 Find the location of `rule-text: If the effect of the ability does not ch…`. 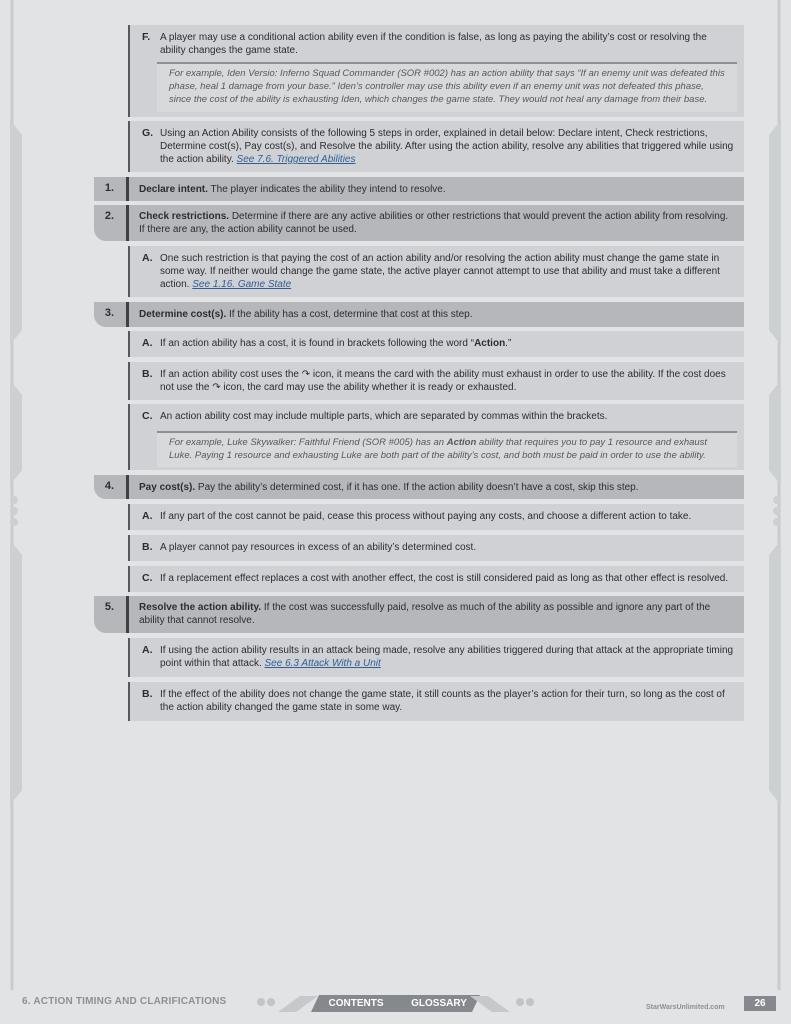

rule-text: If the effect of the ability does not ch… is located at coordinates (442, 701).